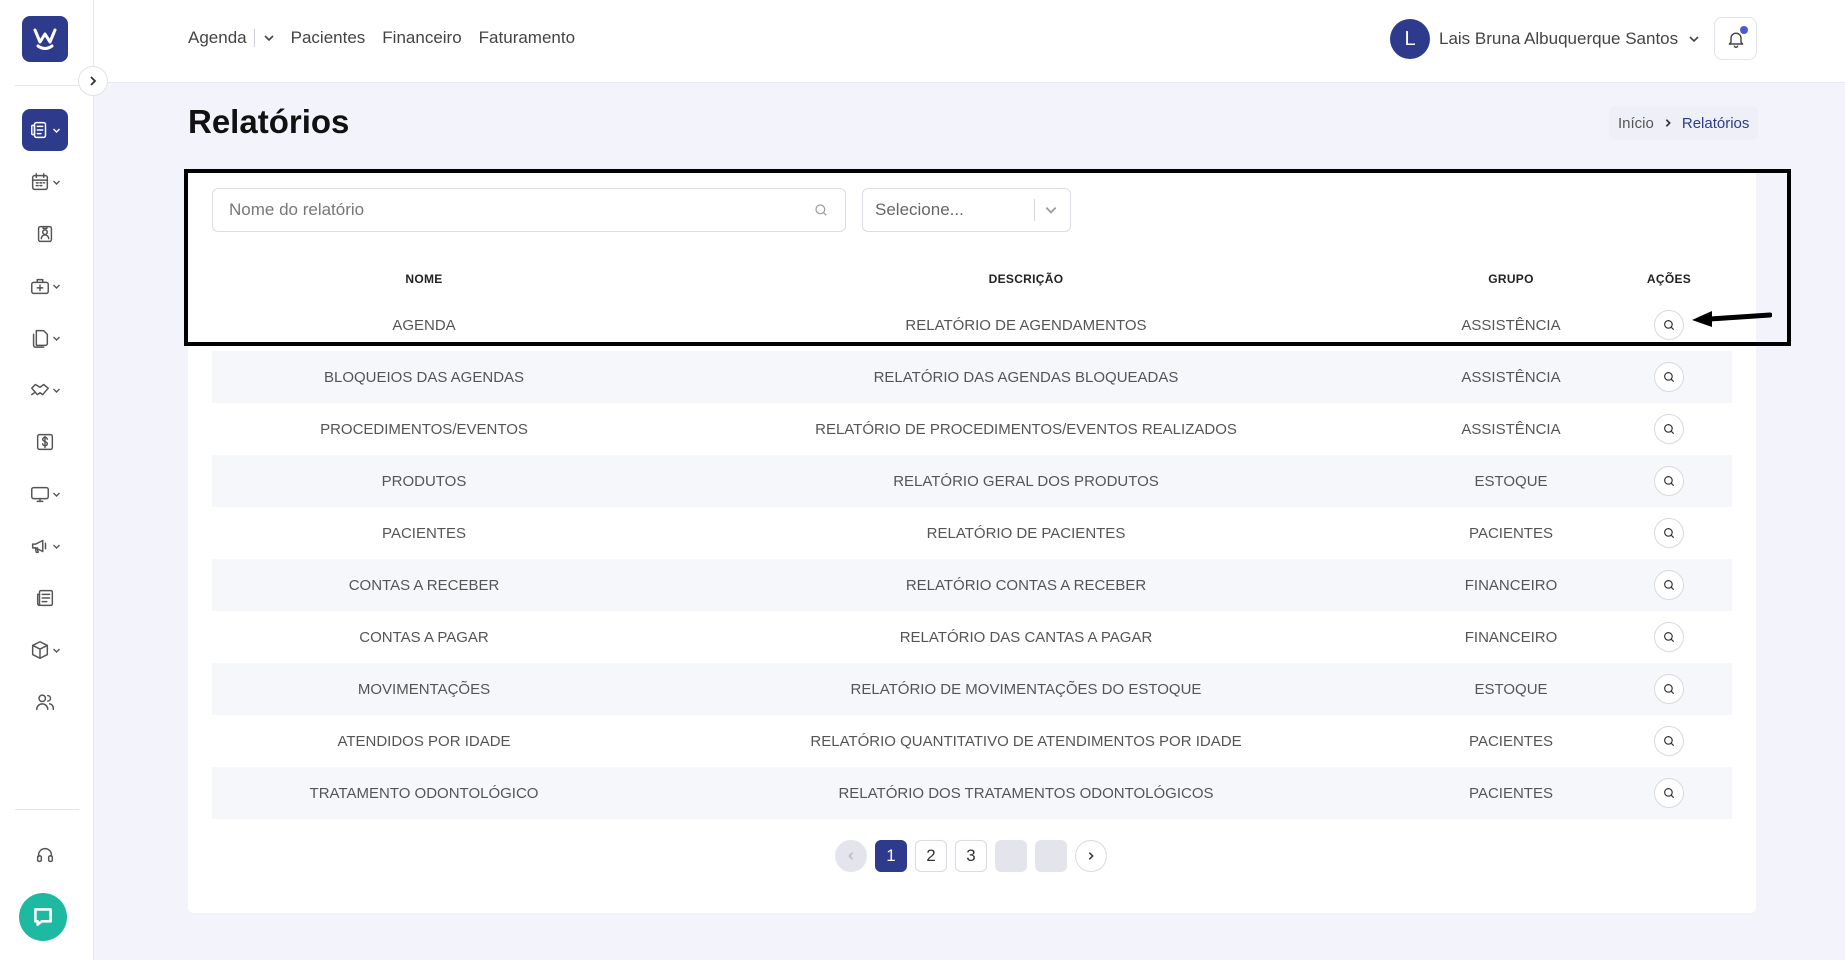 This screenshot has height=960, width=1845. Describe the element at coordinates (424, 279) in the screenshot. I see `column-header-nome: NOME` at that location.